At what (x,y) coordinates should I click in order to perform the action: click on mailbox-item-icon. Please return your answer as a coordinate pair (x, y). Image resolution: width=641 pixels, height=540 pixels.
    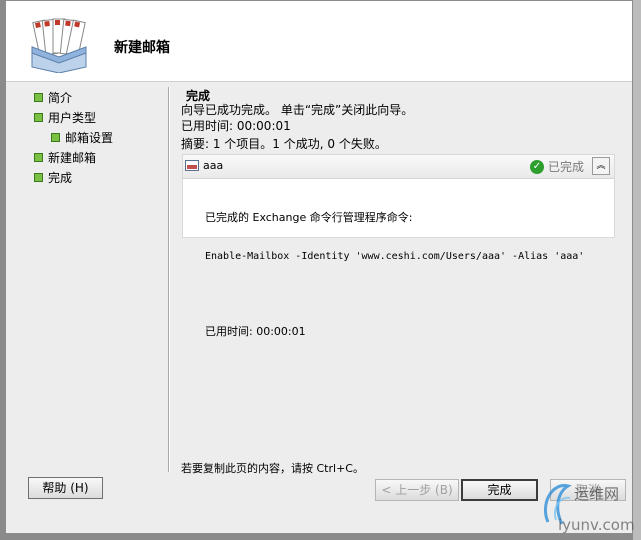
    Looking at the image, I should click on (192, 165).